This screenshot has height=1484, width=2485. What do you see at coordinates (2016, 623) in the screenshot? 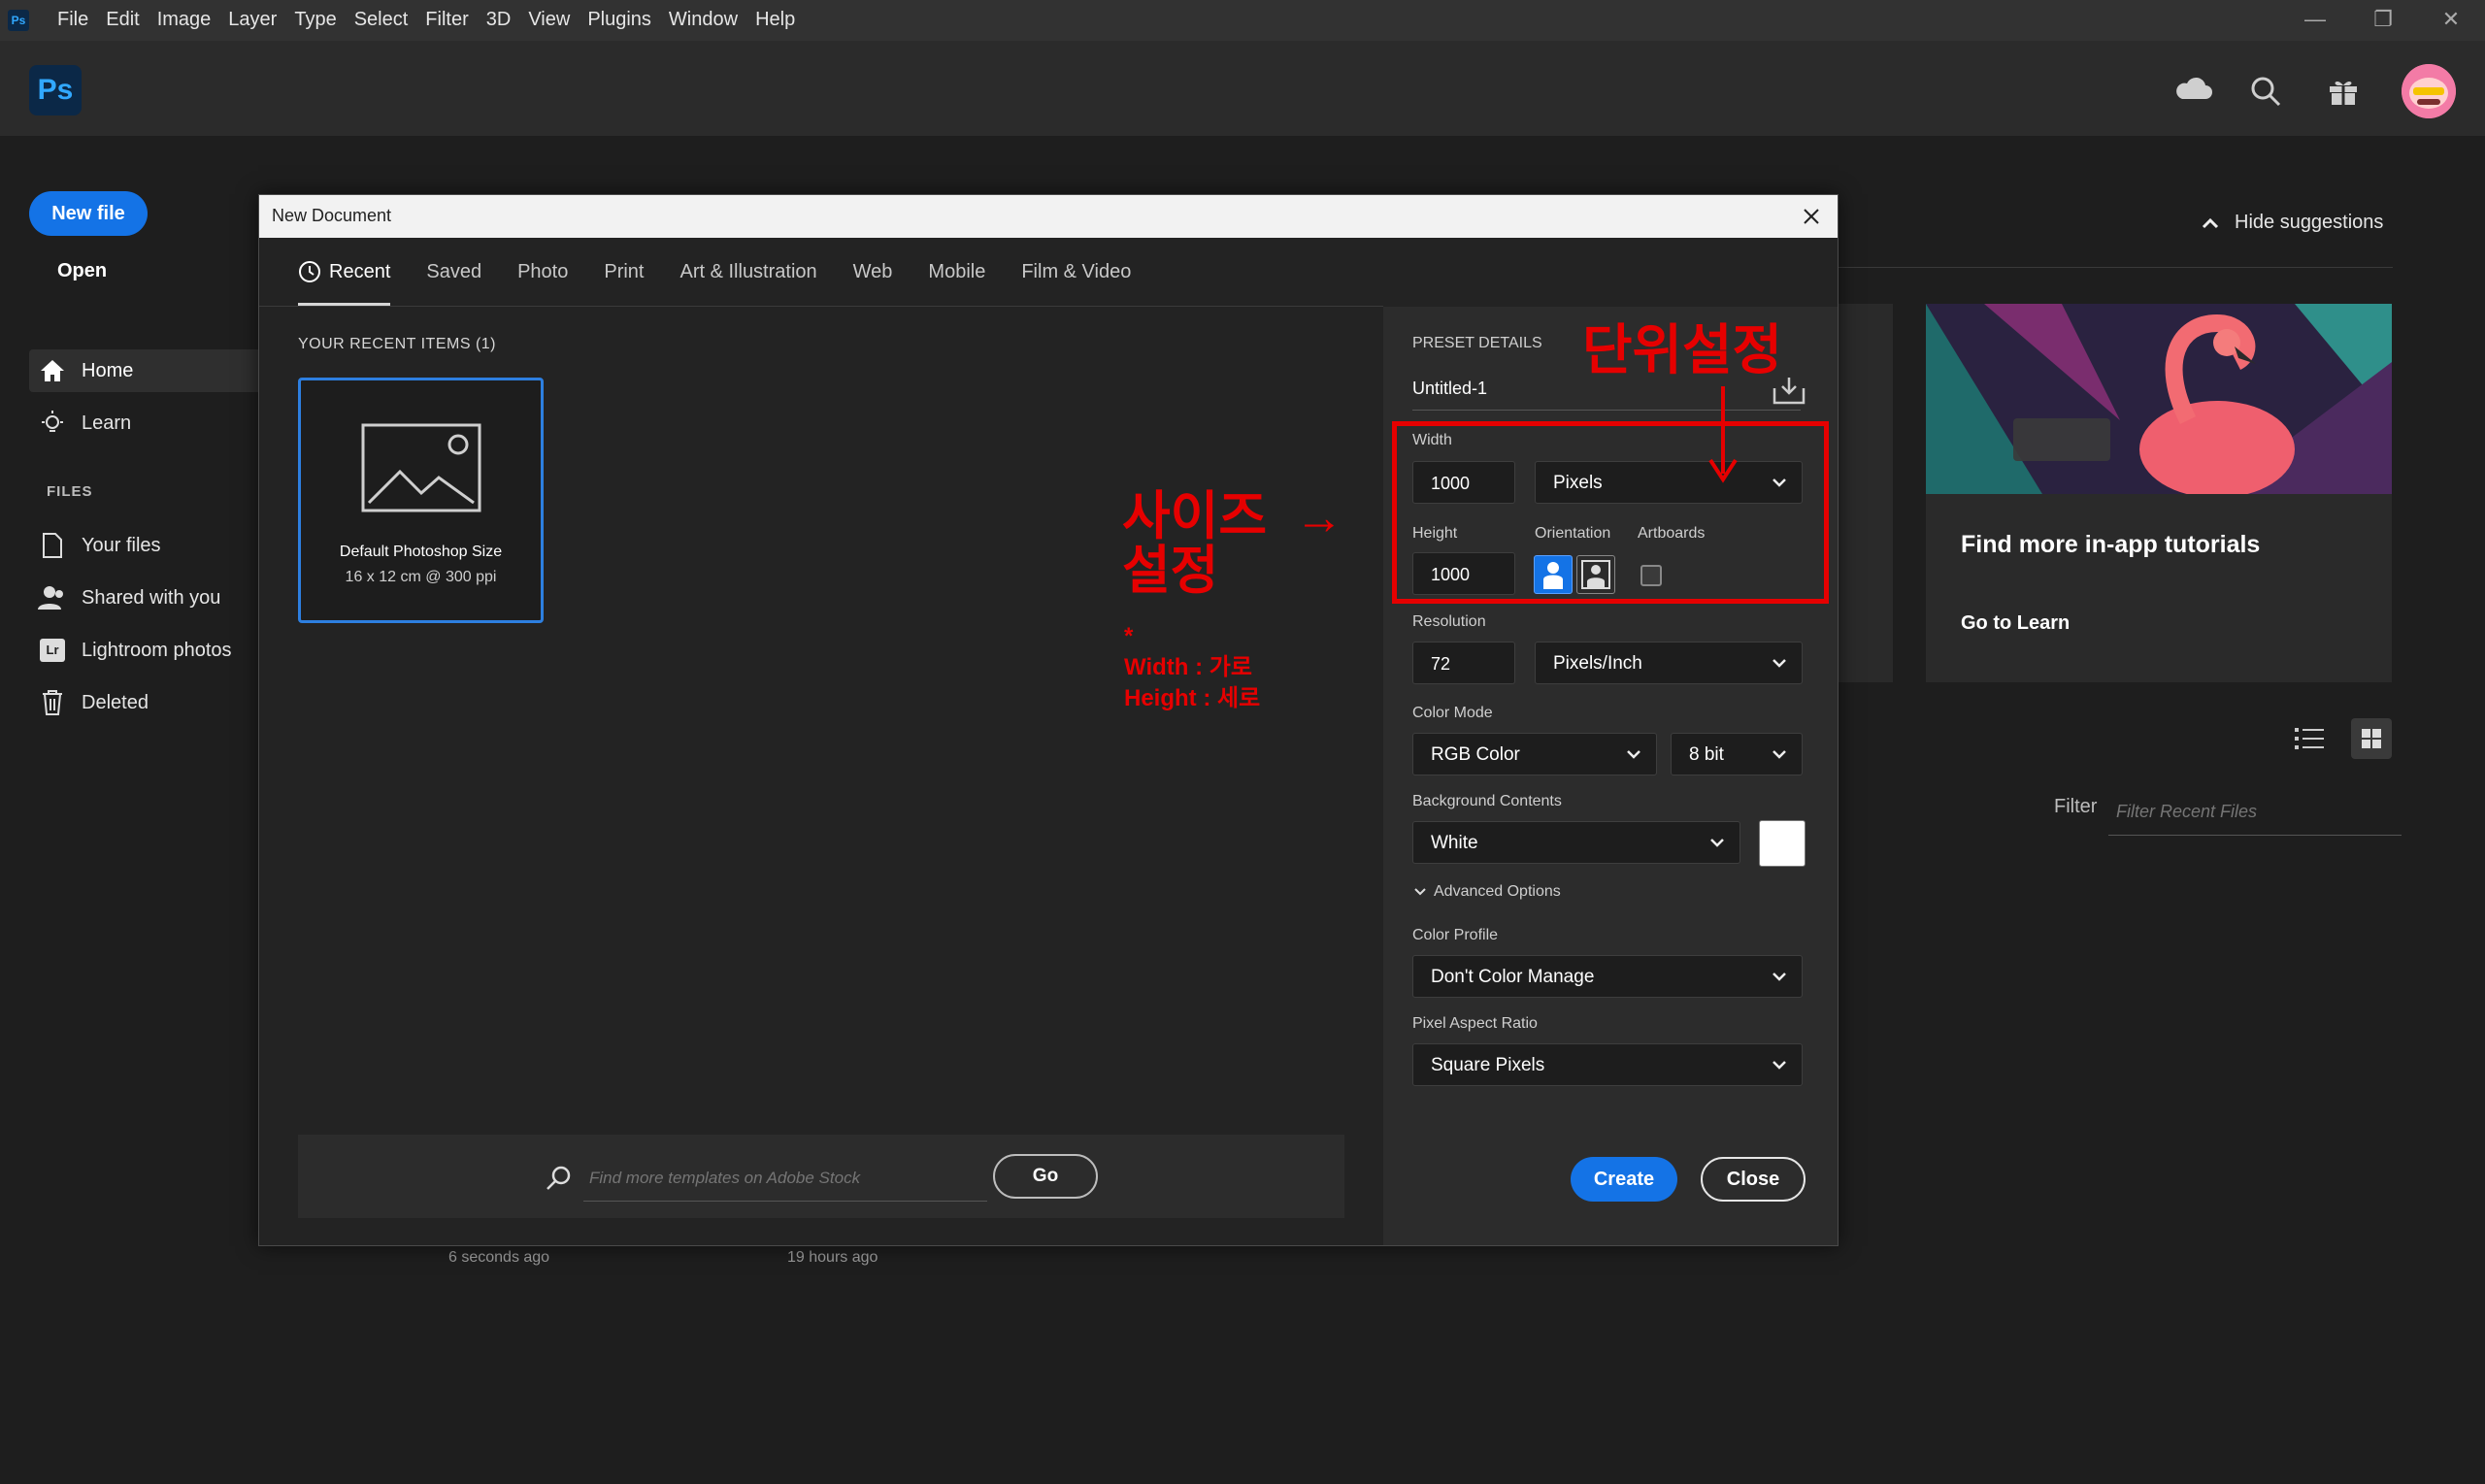
I see `go-to-learn-link: Go to Learn` at bounding box center [2016, 623].